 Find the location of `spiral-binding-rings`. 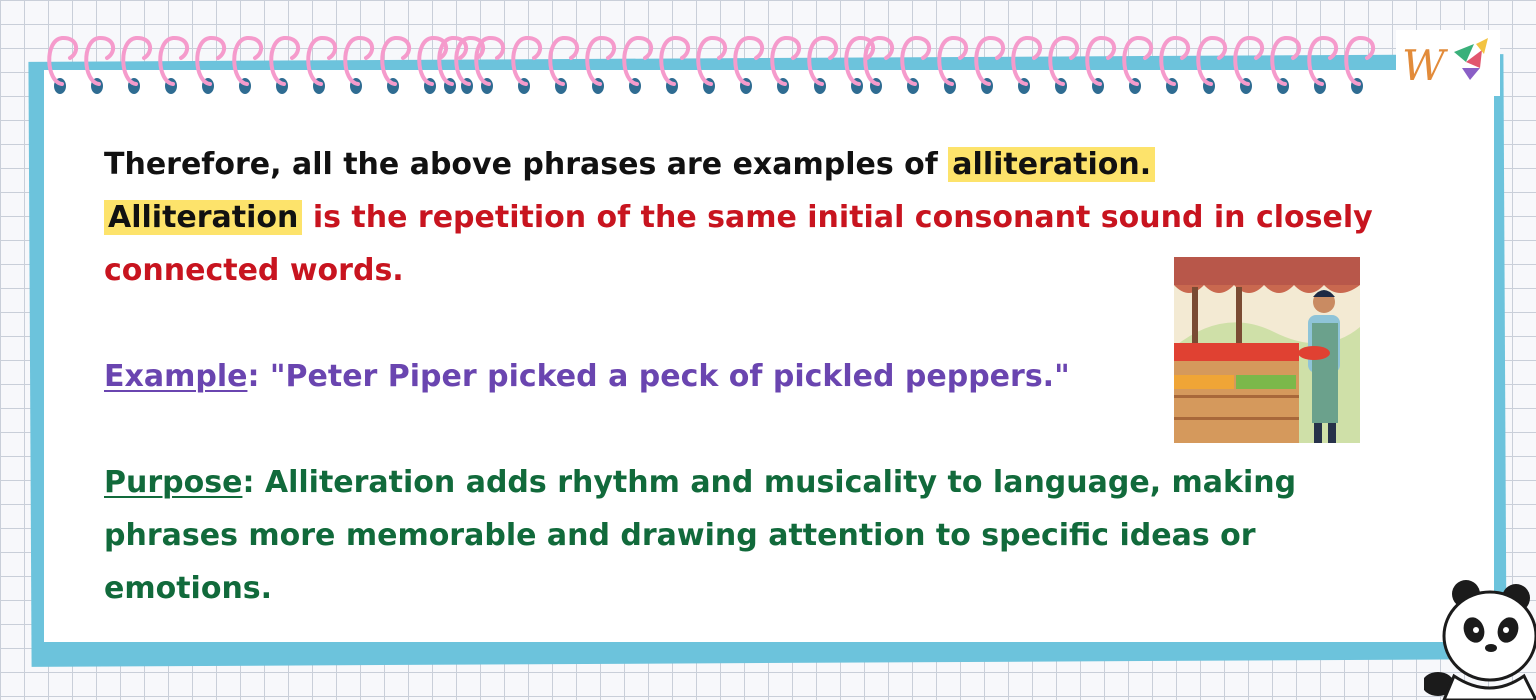

spiral-binding-rings is located at coordinates (711, 61).